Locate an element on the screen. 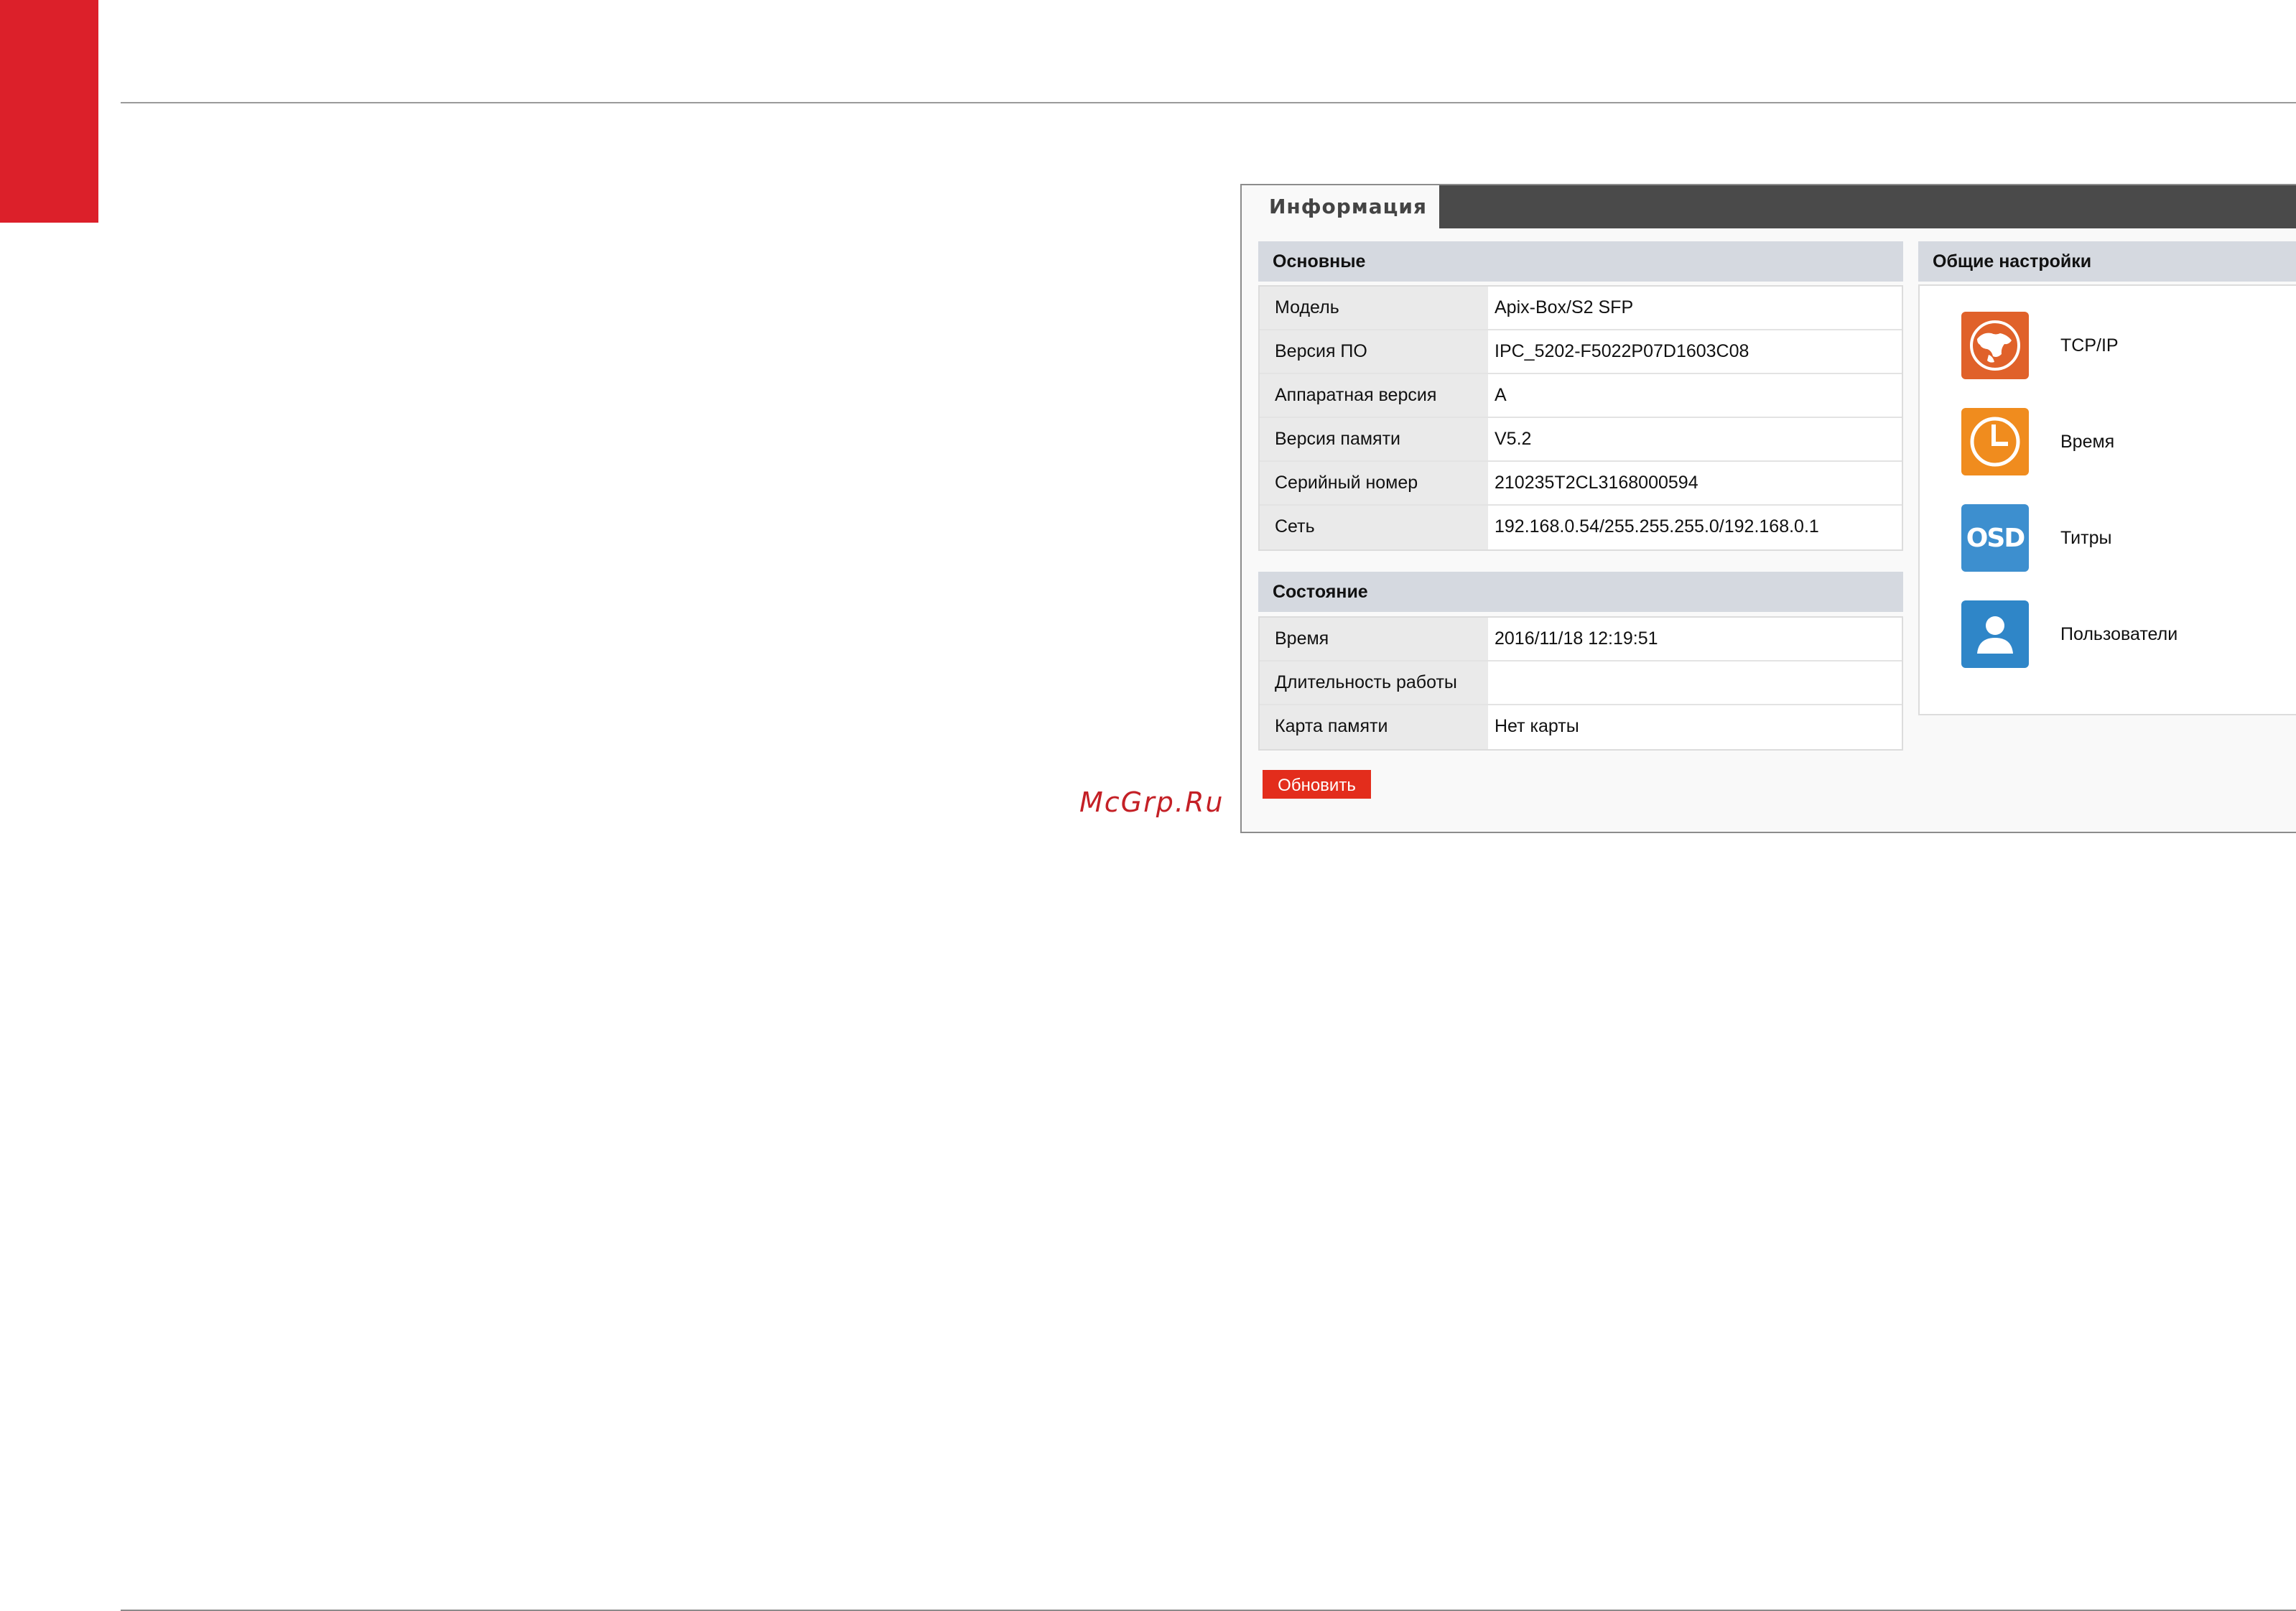 Image resolution: width=2296 pixels, height=1611 pixels. header-divider is located at coordinates (1209, 102).